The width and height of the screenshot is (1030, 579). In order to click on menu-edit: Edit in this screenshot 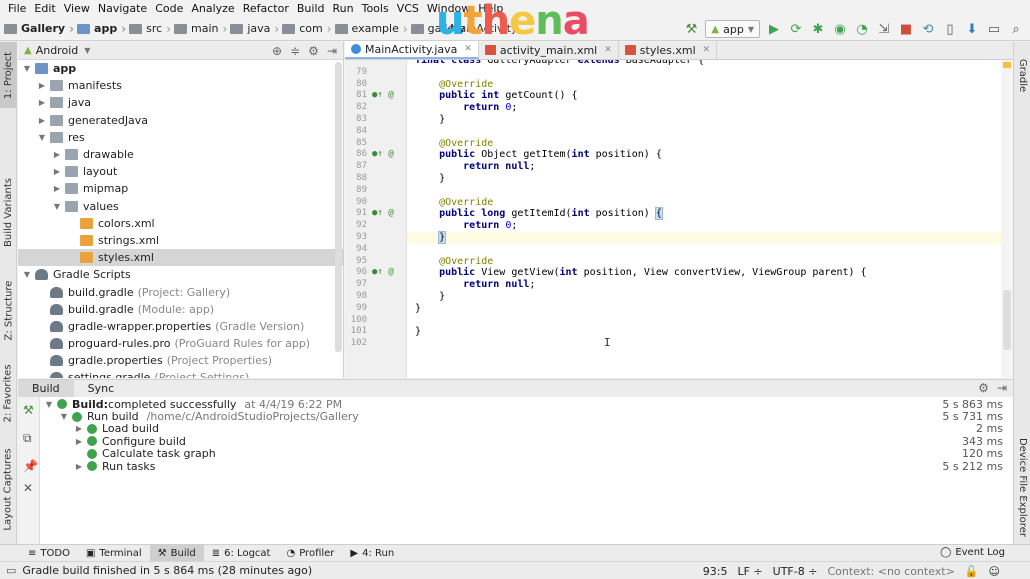, I will do `click(44, 8)`.